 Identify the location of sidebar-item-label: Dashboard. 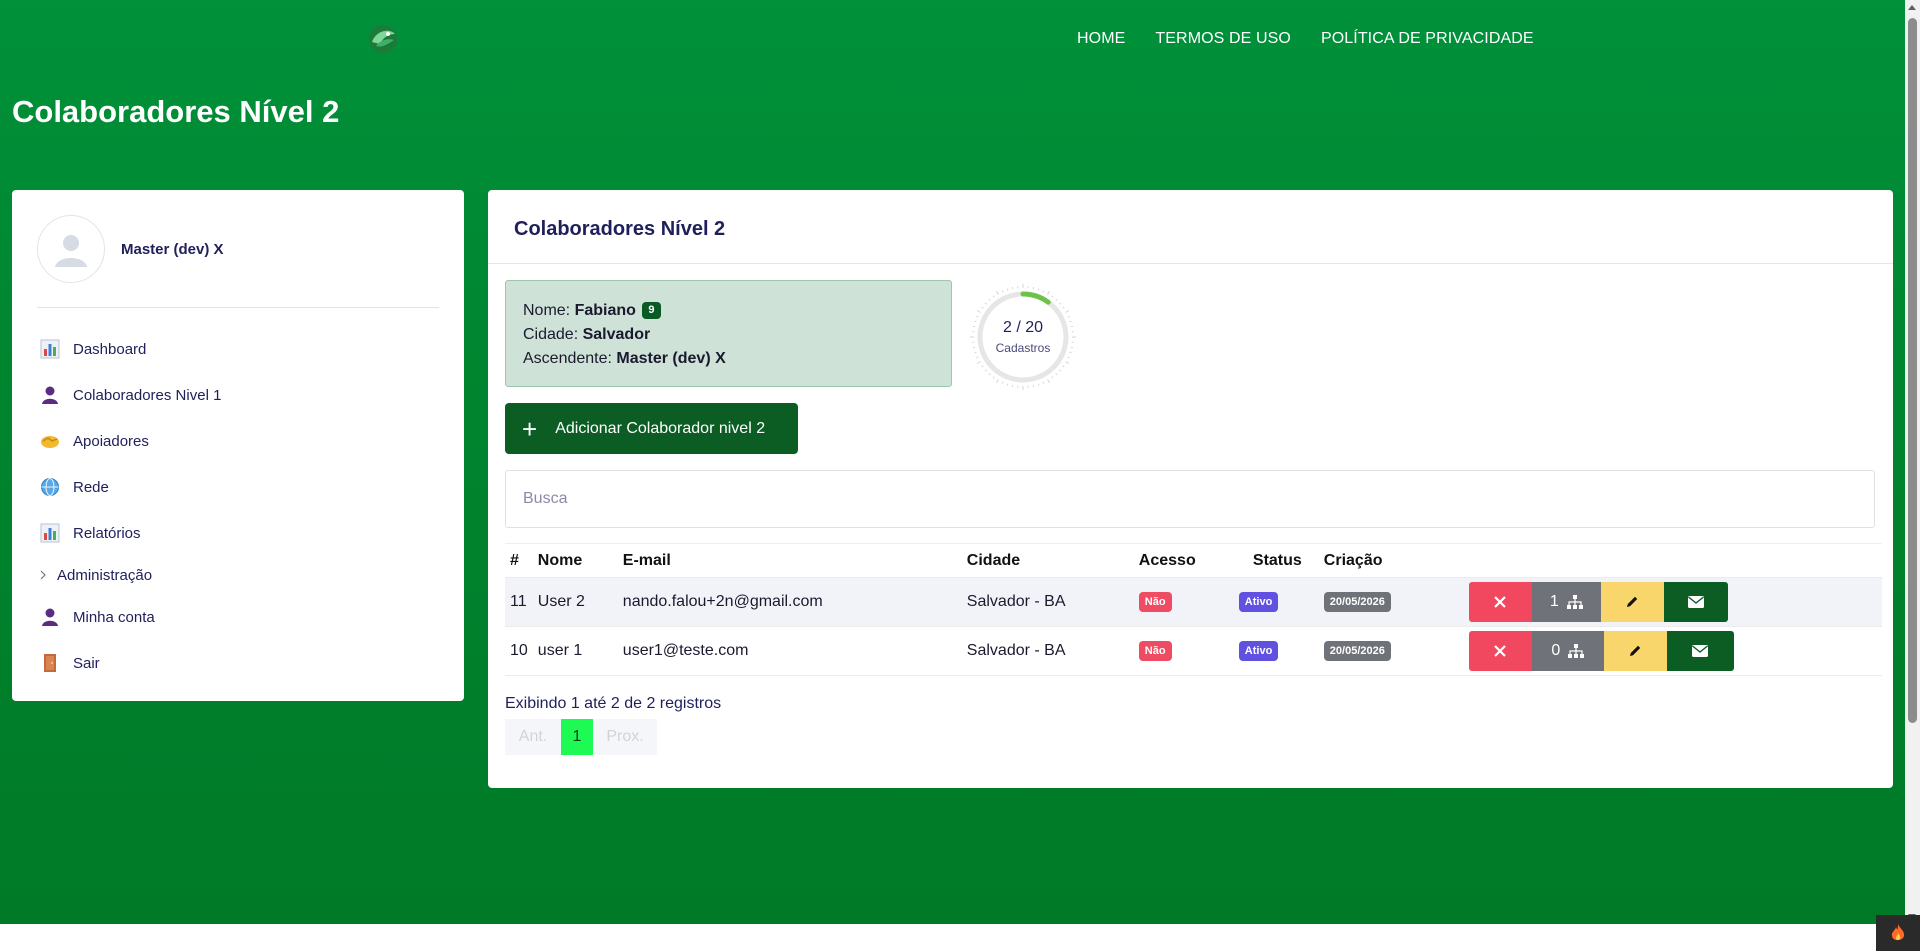
(110, 349).